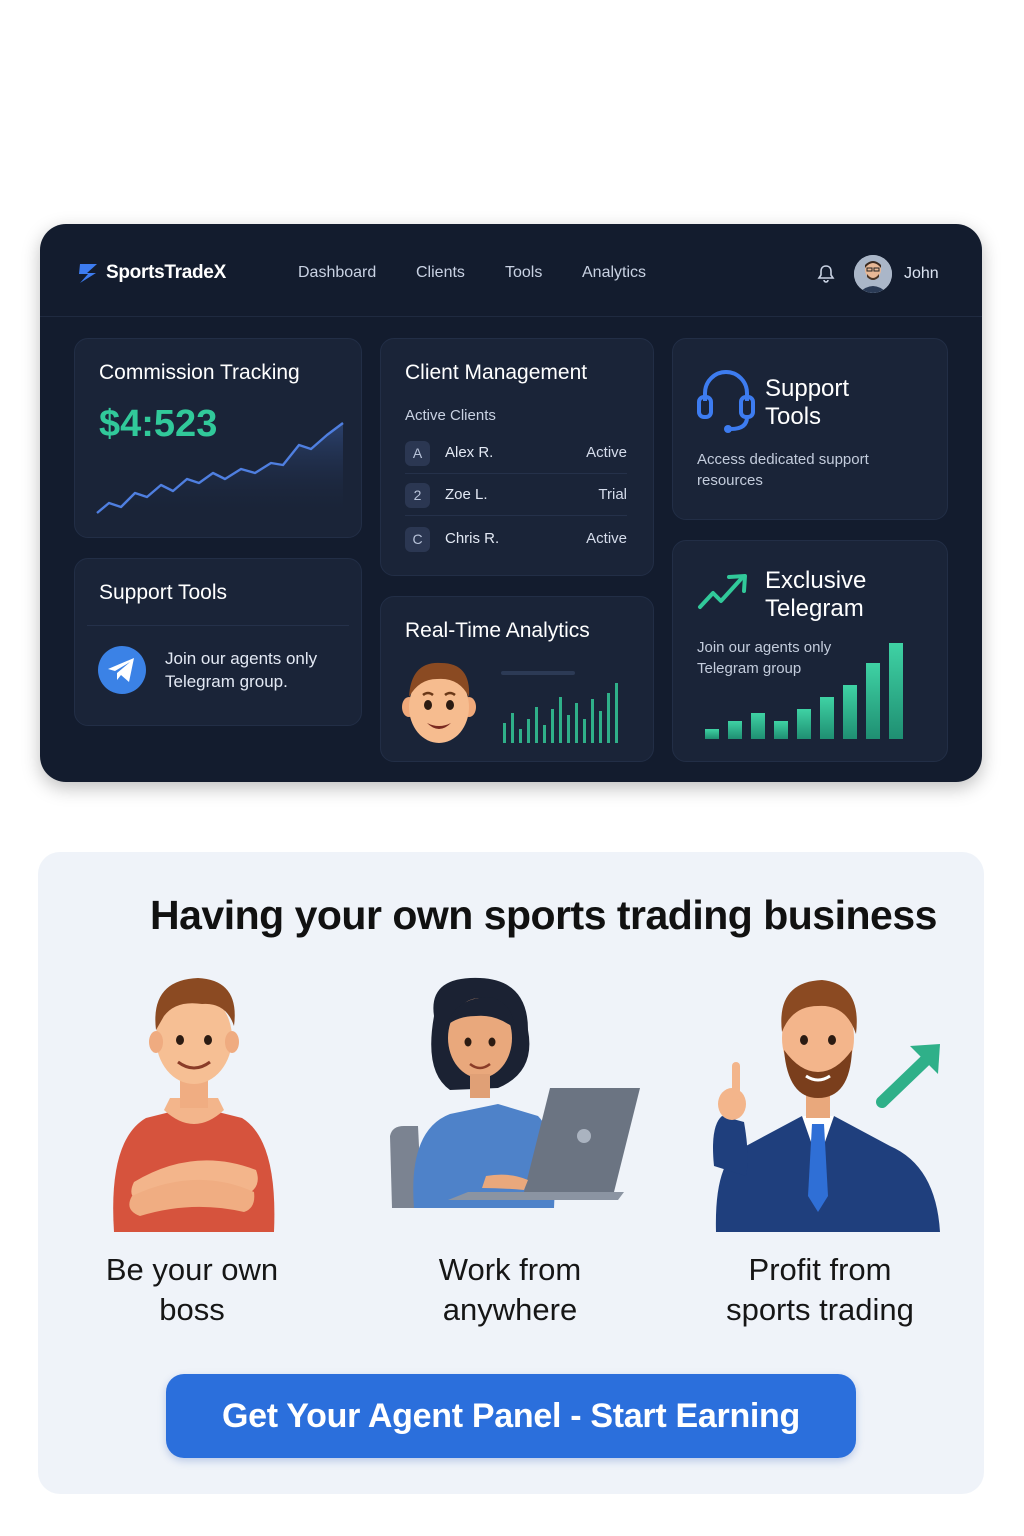 The width and height of the screenshot is (1024, 1536). I want to click on feature-caption-line: anywhere, so click(510, 1309).